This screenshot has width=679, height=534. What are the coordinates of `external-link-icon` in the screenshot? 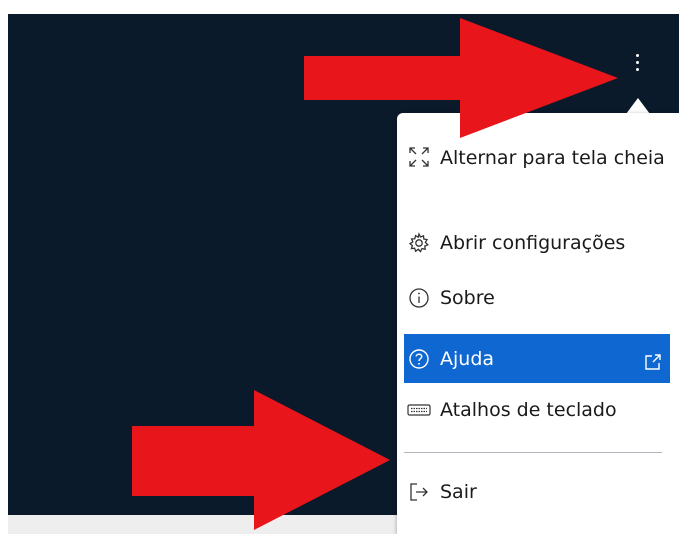 It's located at (653, 359).